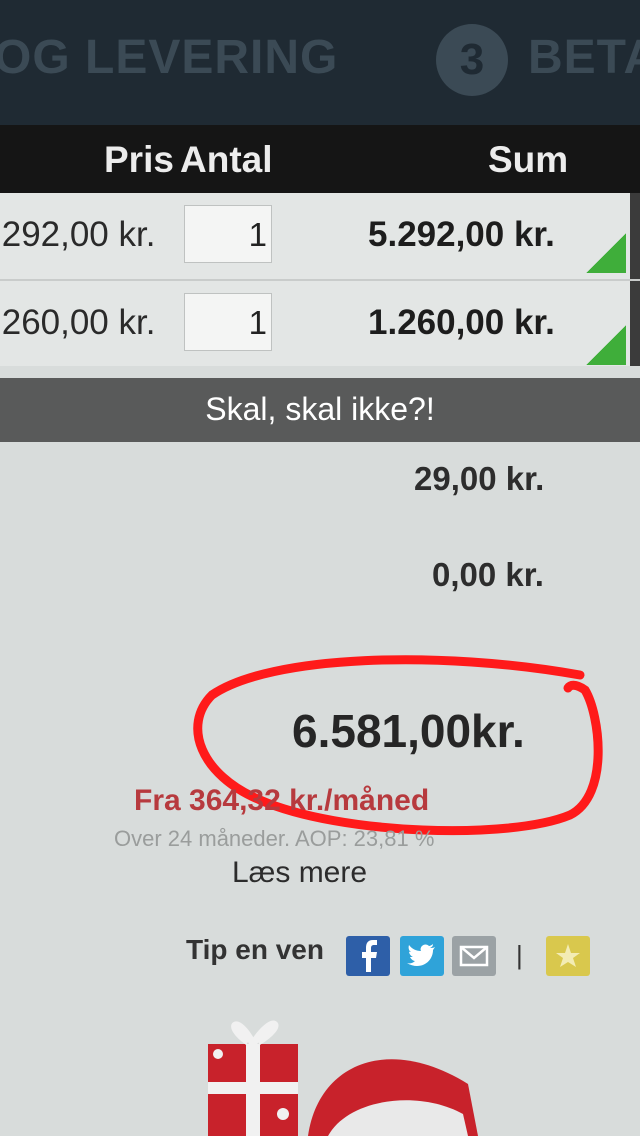 Image resolution: width=640 pixels, height=1136 pixels. Describe the element at coordinates (472, 60) in the screenshot. I see `step-number-badge: 3` at that location.